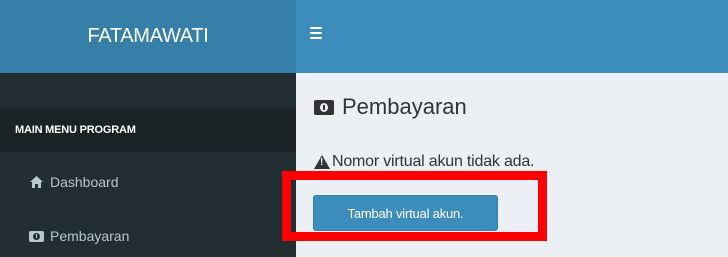  What do you see at coordinates (322, 162) in the screenshot?
I see `warning-icon` at bounding box center [322, 162].